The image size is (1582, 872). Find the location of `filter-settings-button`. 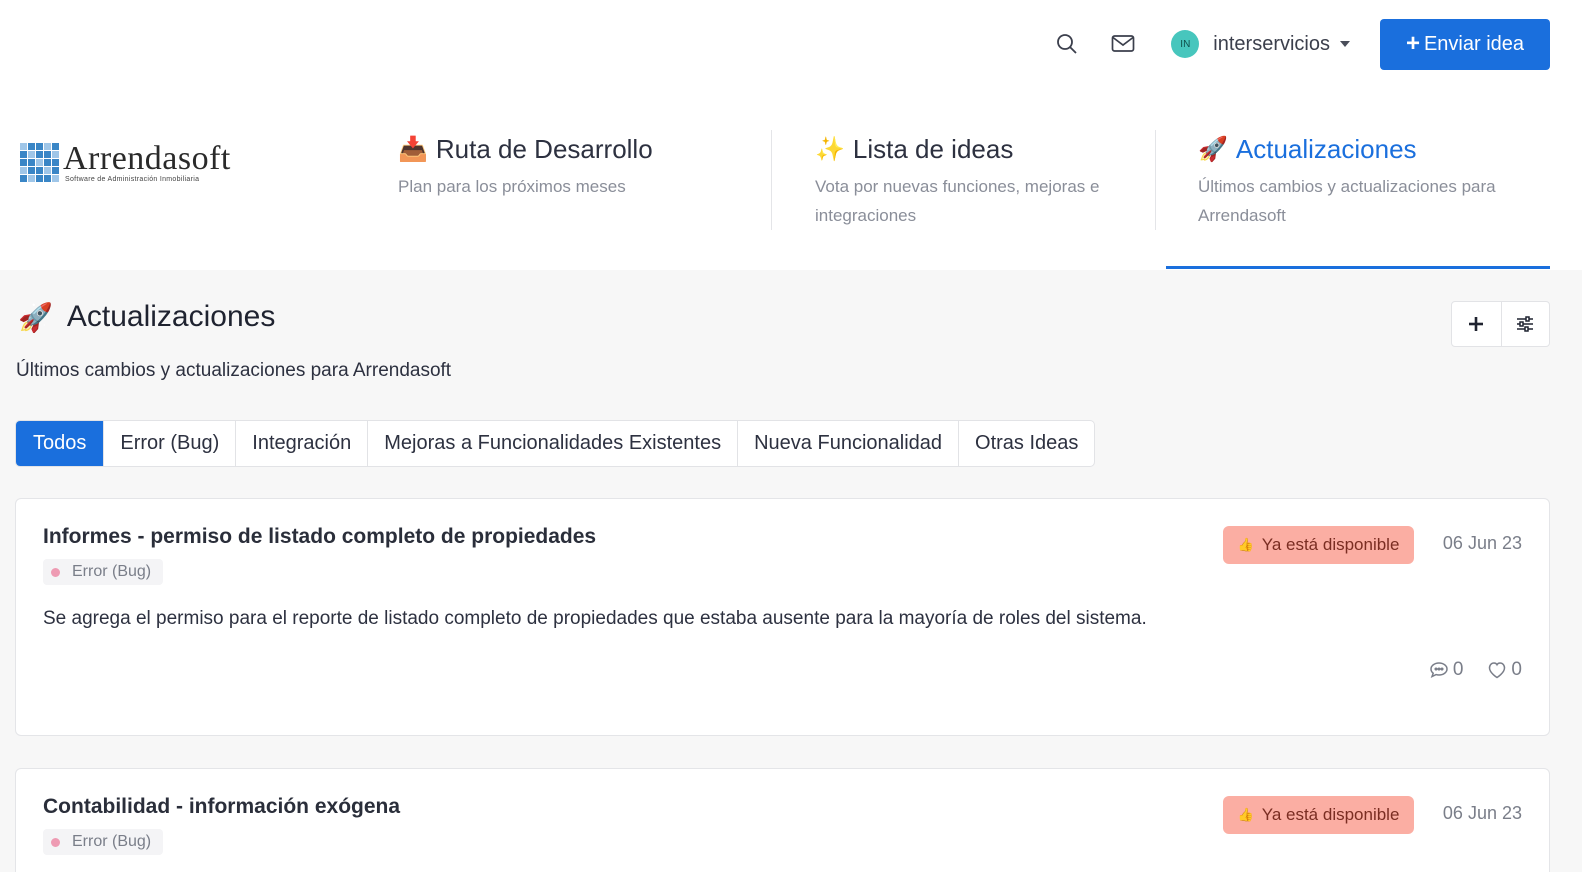

filter-settings-button is located at coordinates (1525, 324).